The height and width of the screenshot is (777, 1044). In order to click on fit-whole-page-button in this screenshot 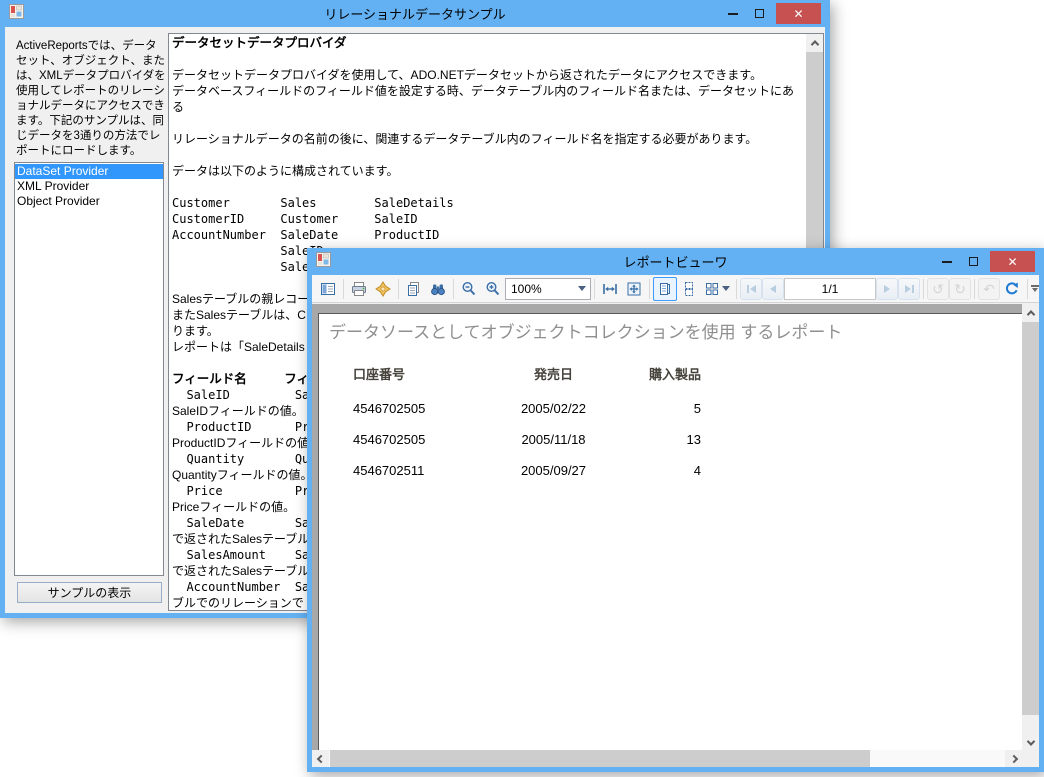, I will do `click(634, 289)`.